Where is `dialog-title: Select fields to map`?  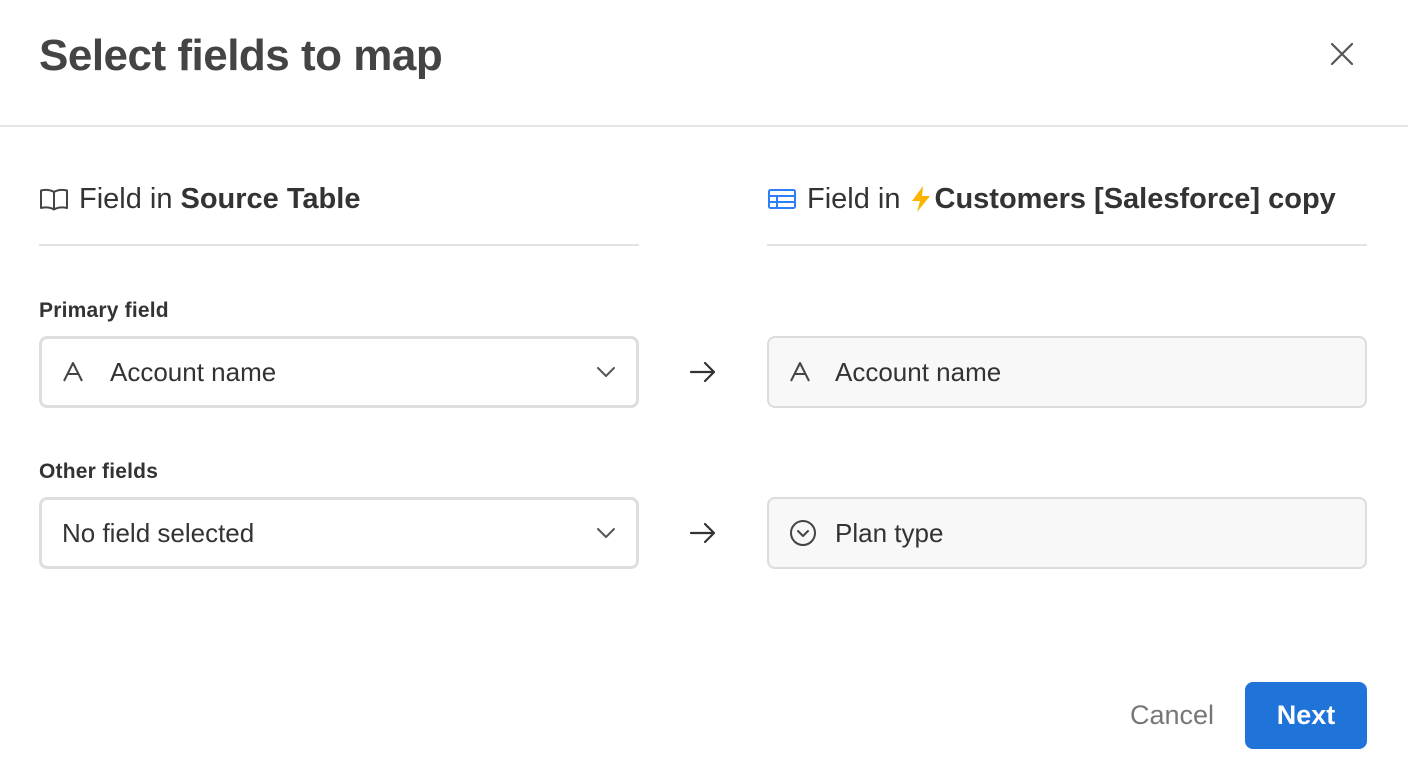 dialog-title: Select fields to map is located at coordinates (241, 55).